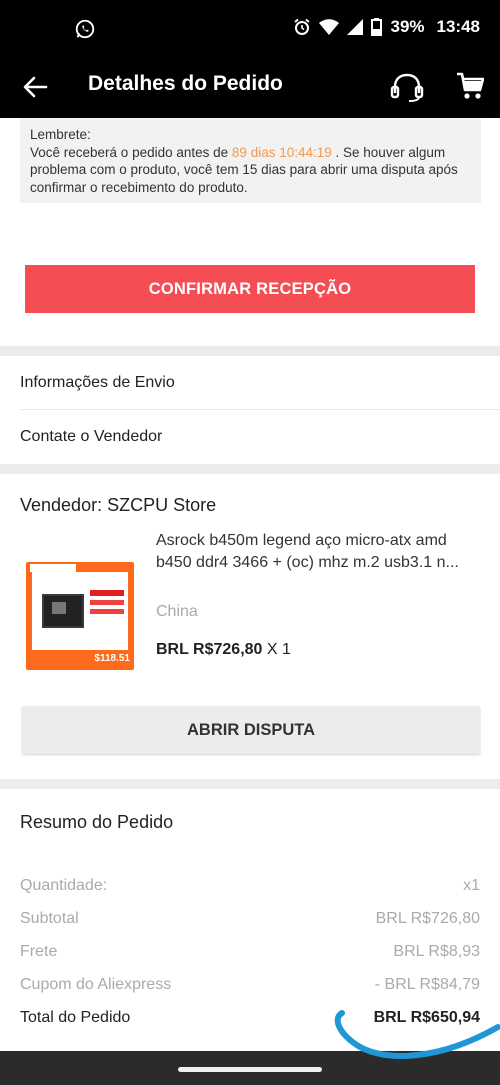 This screenshot has width=500, height=1085. I want to click on summary-title: Resumo do Pedido, so click(97, 822).